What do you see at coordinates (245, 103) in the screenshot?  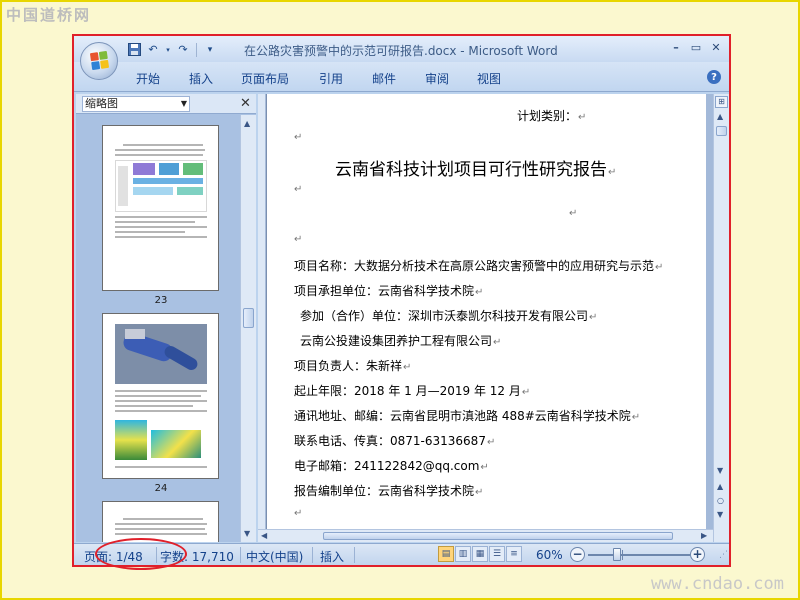 I see `pane-close-button: ✕` at bounding box center [245, 103].